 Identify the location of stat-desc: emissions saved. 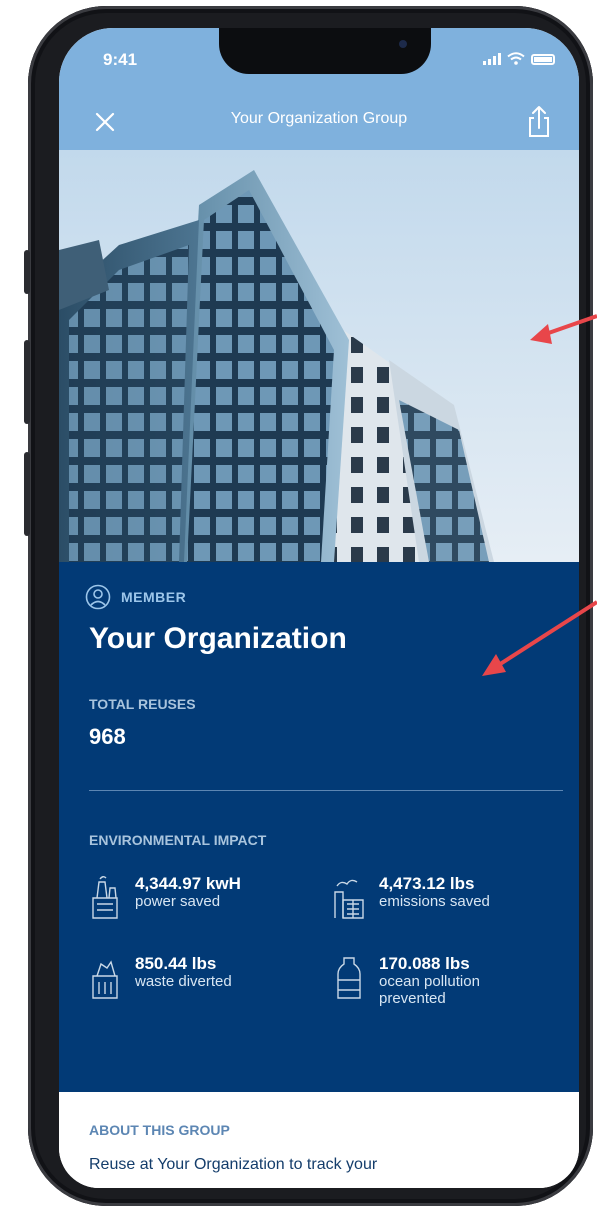
(434, 901).